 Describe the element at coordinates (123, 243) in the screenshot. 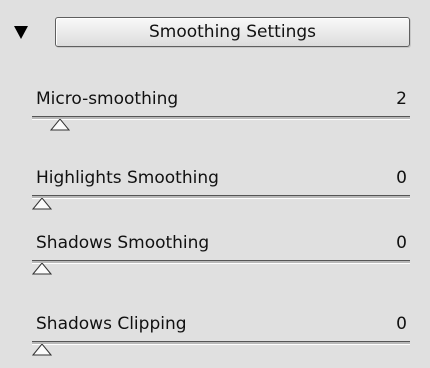

I see `shadows-smoothing-label: Shadows Smoothing` at that location.